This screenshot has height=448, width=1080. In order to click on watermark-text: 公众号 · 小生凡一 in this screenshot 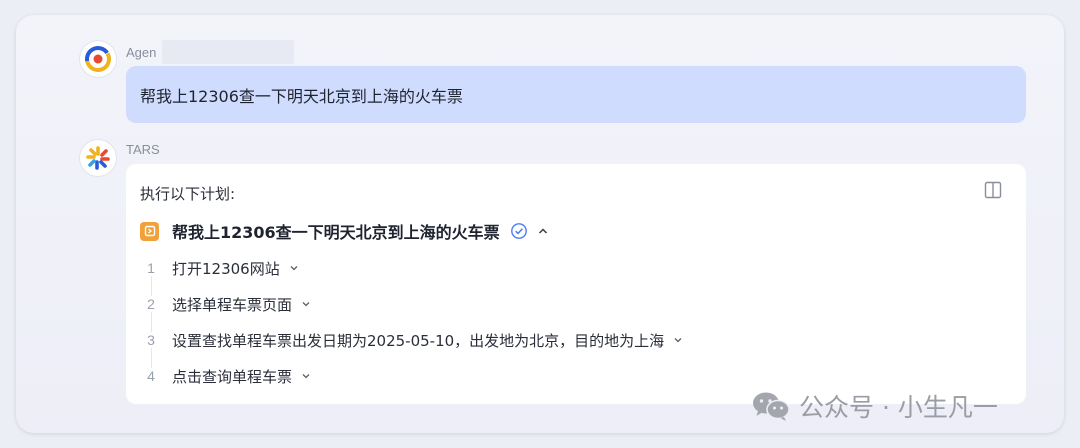, I will do `click(898, 407)`.